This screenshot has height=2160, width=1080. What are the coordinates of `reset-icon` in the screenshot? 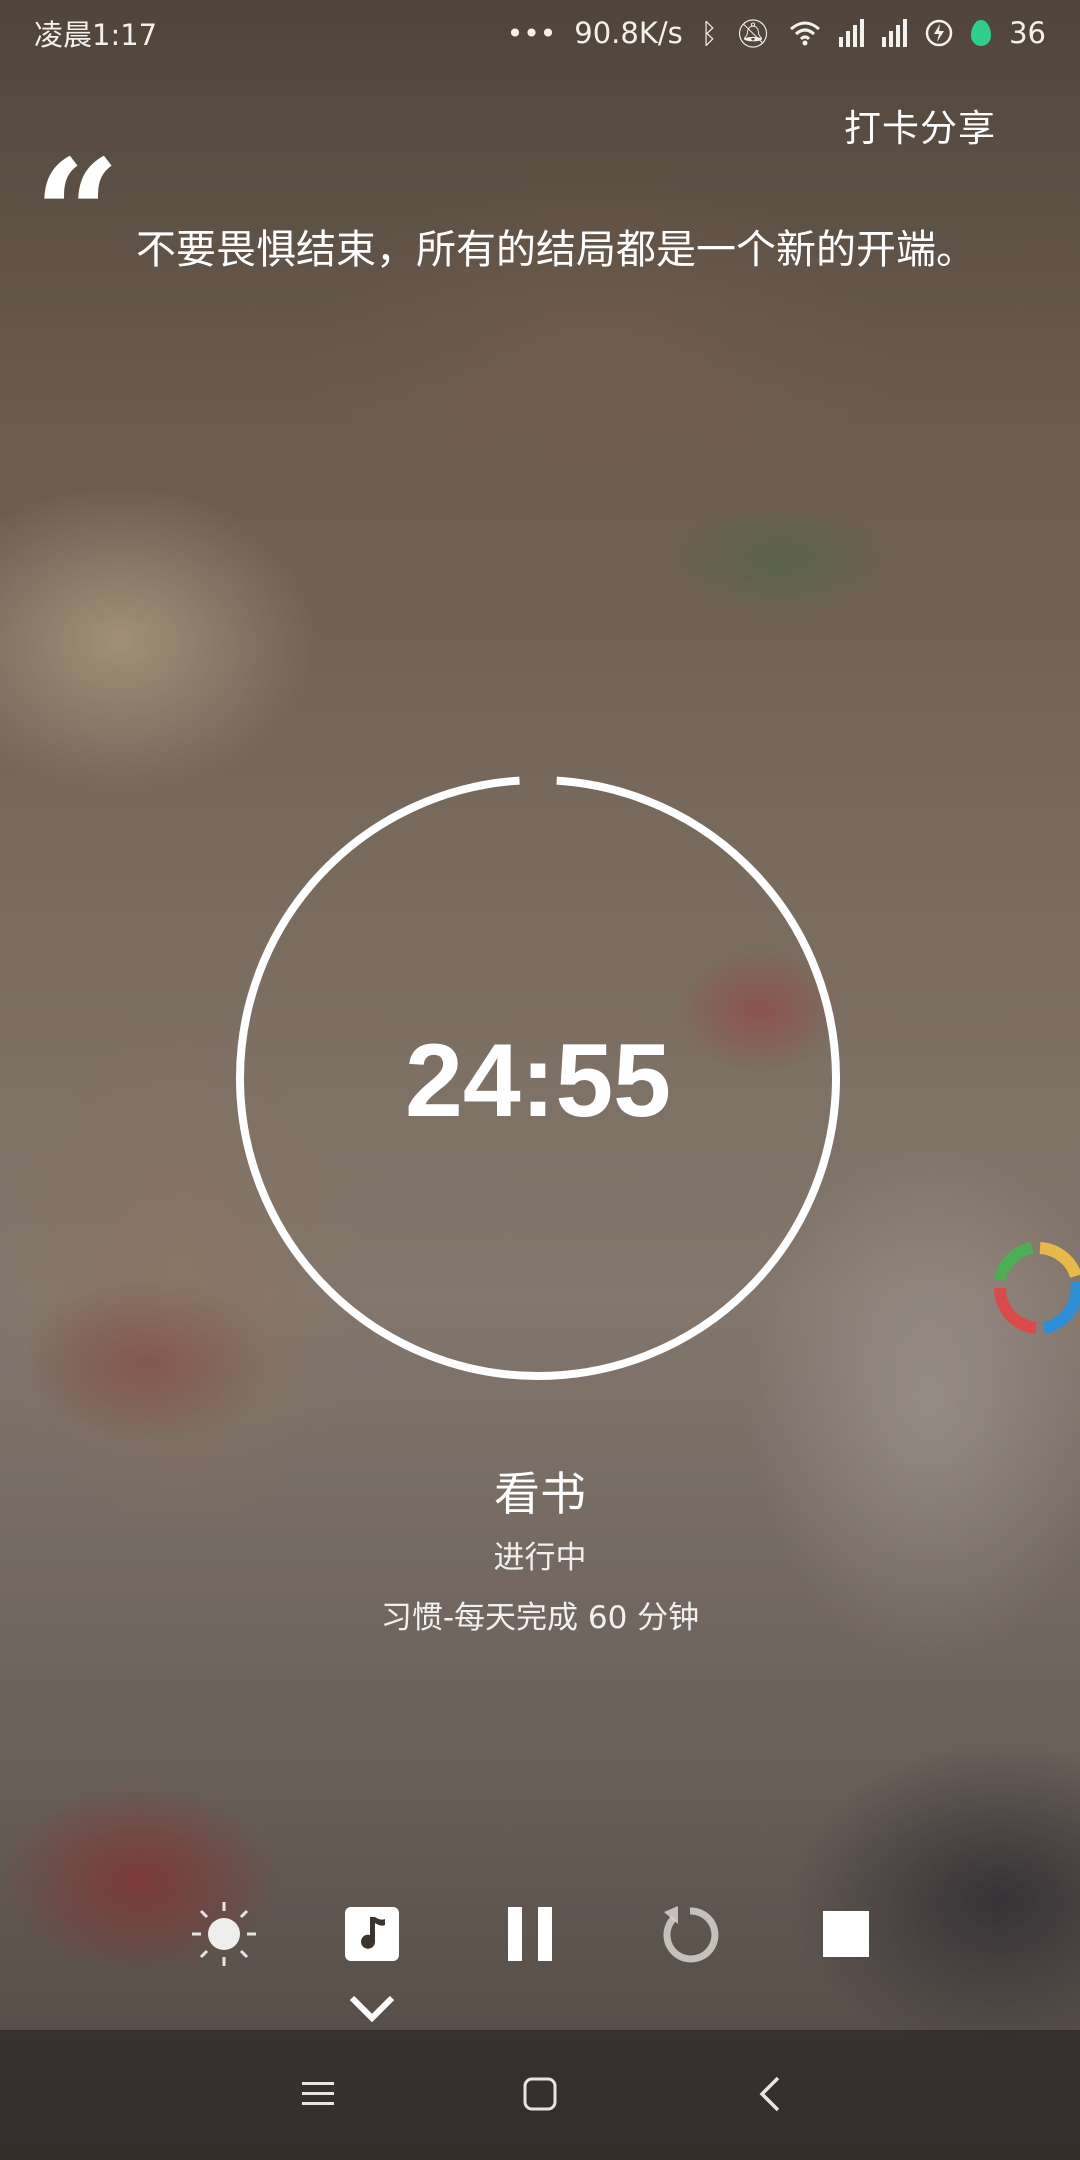 It's located at (691, 1934).